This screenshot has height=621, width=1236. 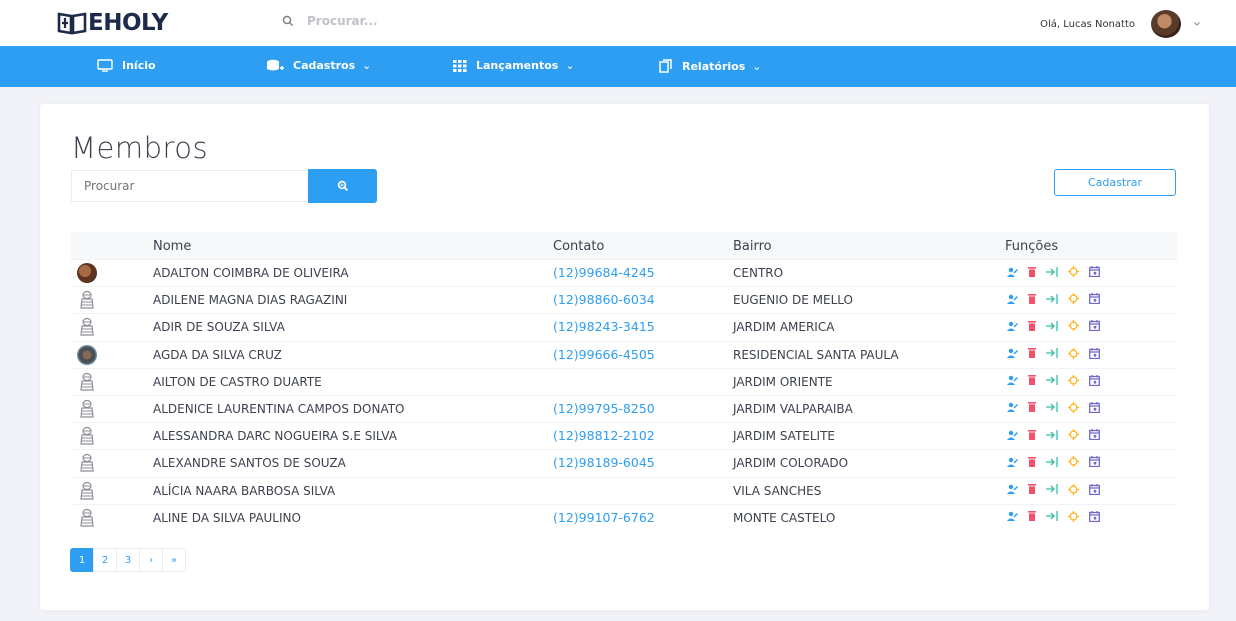 I want to click on member-contact-link: (12)98860-6034, so click(x=604, y=299).